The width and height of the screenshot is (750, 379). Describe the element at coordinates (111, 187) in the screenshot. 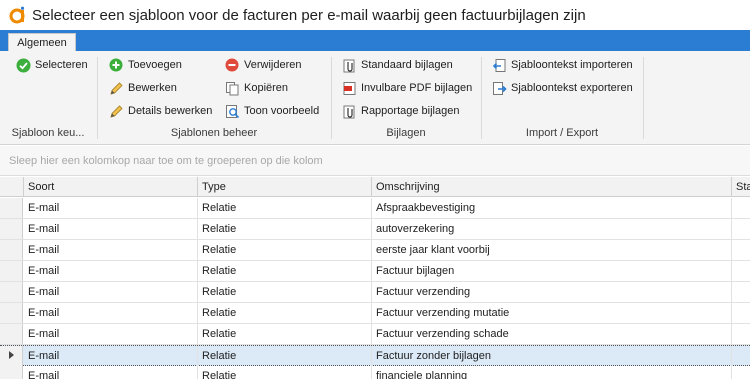

I see `column-header-soort: Soort` at that location.